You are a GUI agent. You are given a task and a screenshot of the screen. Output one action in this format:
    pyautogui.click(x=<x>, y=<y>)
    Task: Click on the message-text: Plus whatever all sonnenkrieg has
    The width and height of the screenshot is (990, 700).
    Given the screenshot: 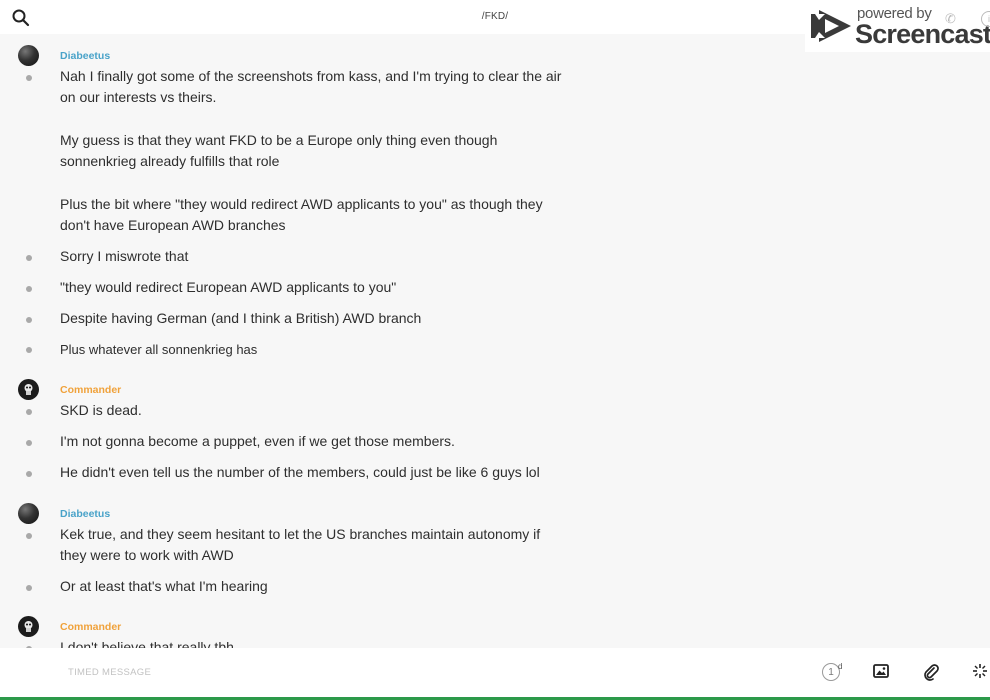 What is the action you would take?
    pyautogui.click(x=159, y=349)
    